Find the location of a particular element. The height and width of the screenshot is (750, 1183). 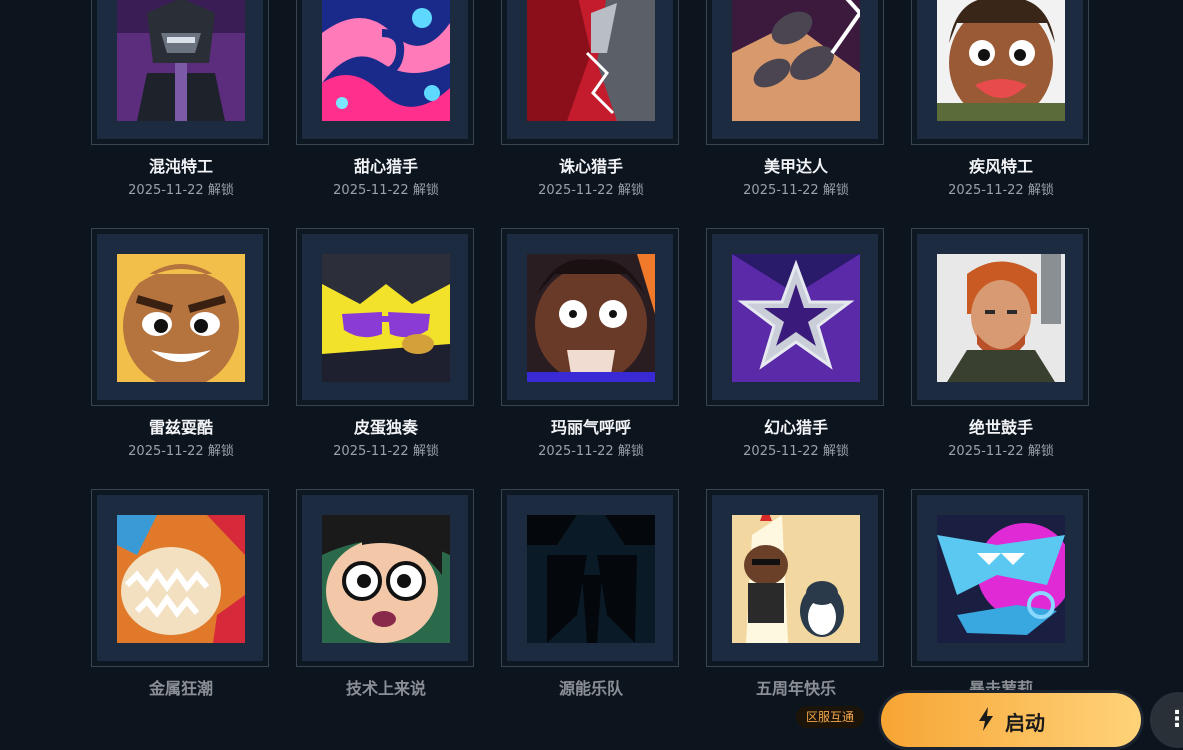

card-name: 金属狂潮 is located at coordinates (180, 688).